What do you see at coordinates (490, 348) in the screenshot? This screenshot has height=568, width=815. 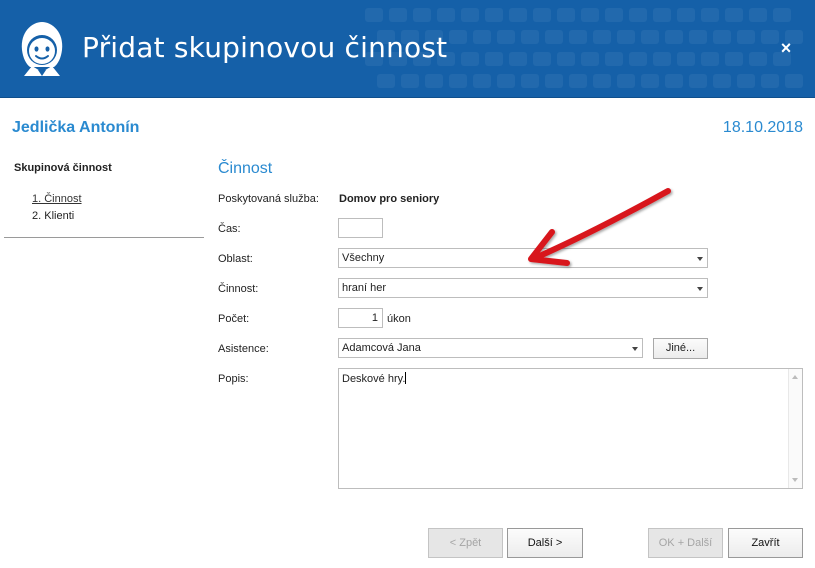 I see `assistance-select: Adamcová Jana` at bounding box center [490, 348].